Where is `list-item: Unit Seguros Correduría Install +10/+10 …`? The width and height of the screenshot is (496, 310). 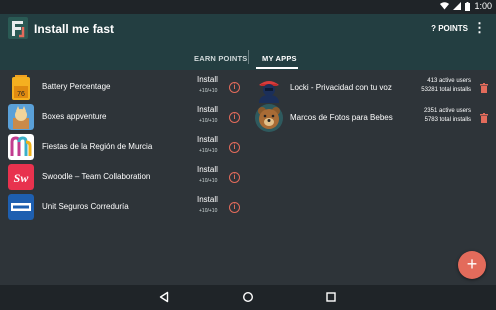
list-item: Unit Seguros Correduría Install +10/+10 … is located at coordinates (124, 207).